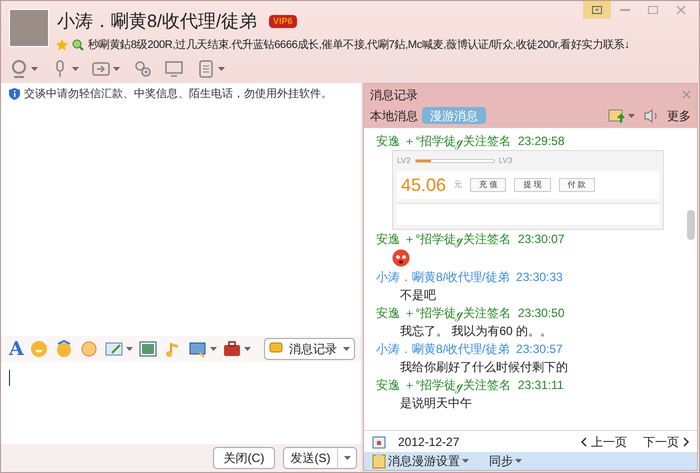 This screenshot has height=473, width=700. I want to click on balance-amount: 45.06, so click(423, 185).